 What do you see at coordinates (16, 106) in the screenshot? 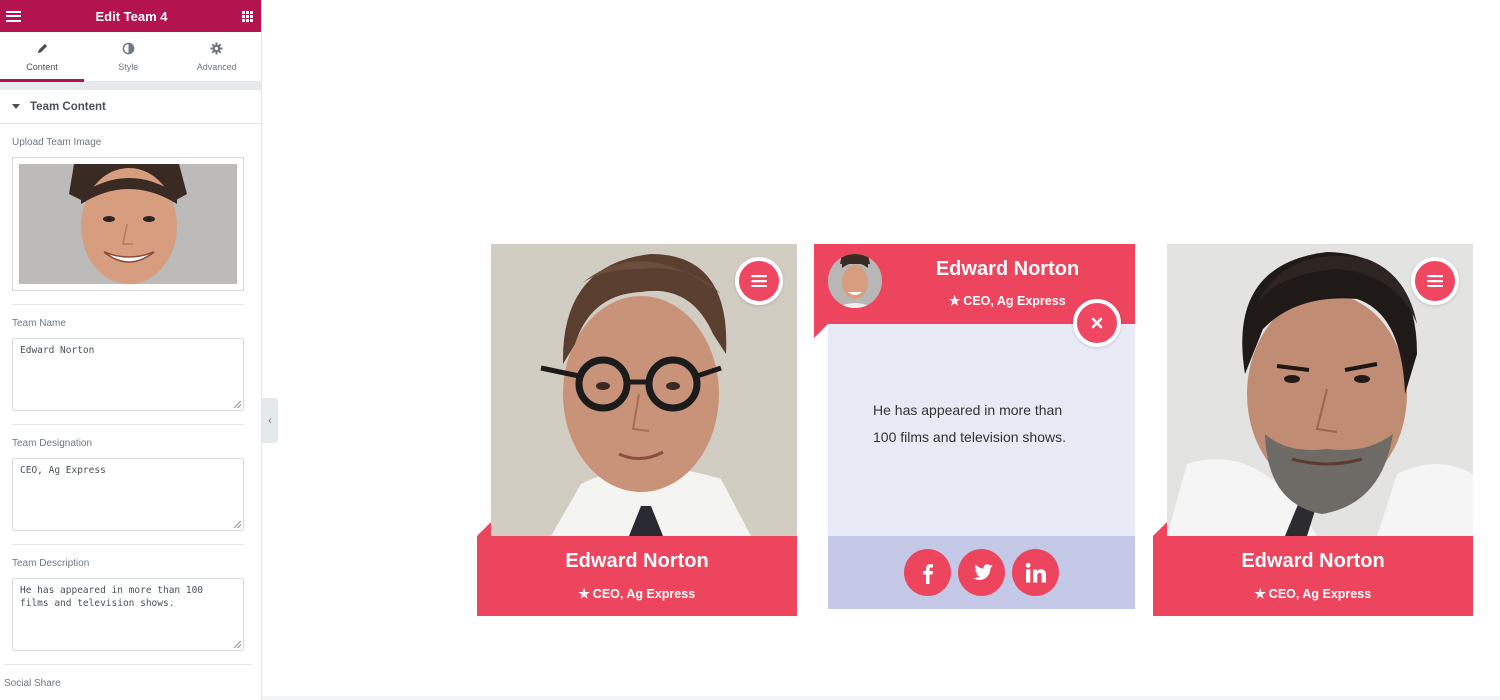
I see `caret-down-icon` at bounding box center [16, 106].